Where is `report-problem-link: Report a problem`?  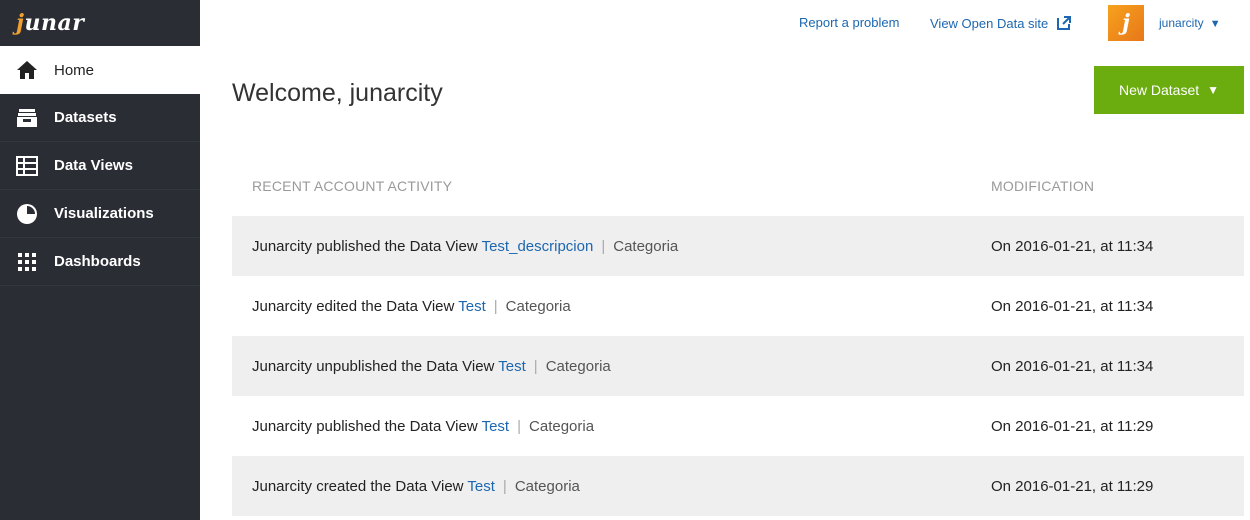 report-problem-link: Report a problem is located at coordinates (849, 22).